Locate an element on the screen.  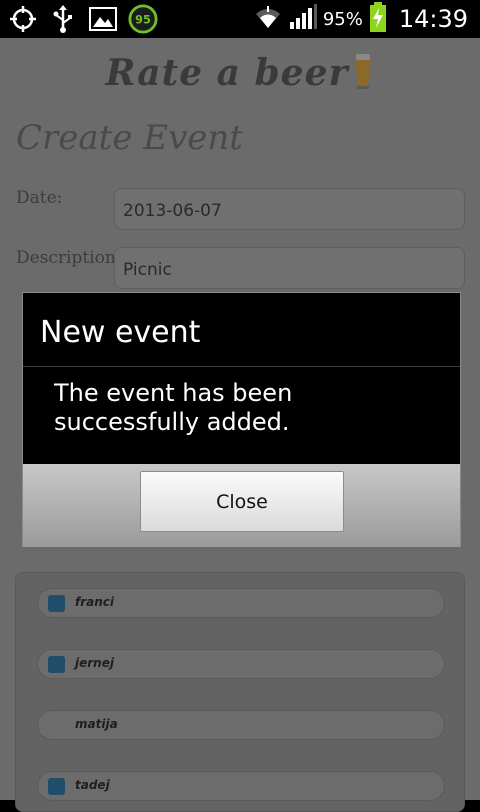
usb-icon is located at coordinates (63, 19).